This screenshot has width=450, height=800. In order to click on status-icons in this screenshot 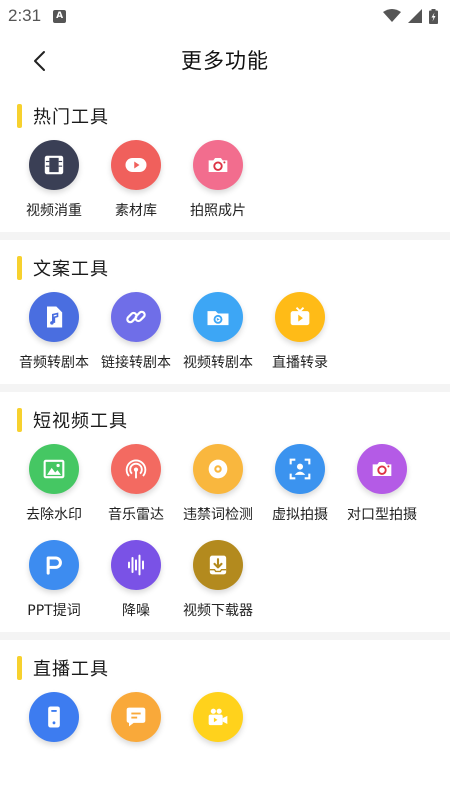, I will do `click(410, 16)`.